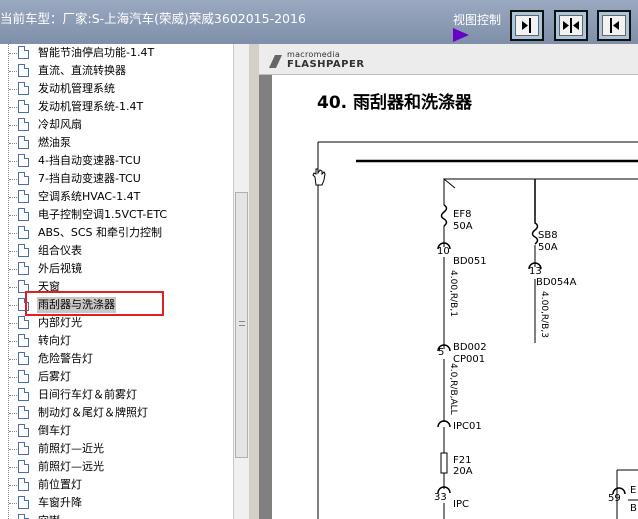 The height and width of the screenshot is (519, 638). Describe the element at coordinates (116, 269) in the screenshot. I see `tree-item: 外后视镜` at that location.